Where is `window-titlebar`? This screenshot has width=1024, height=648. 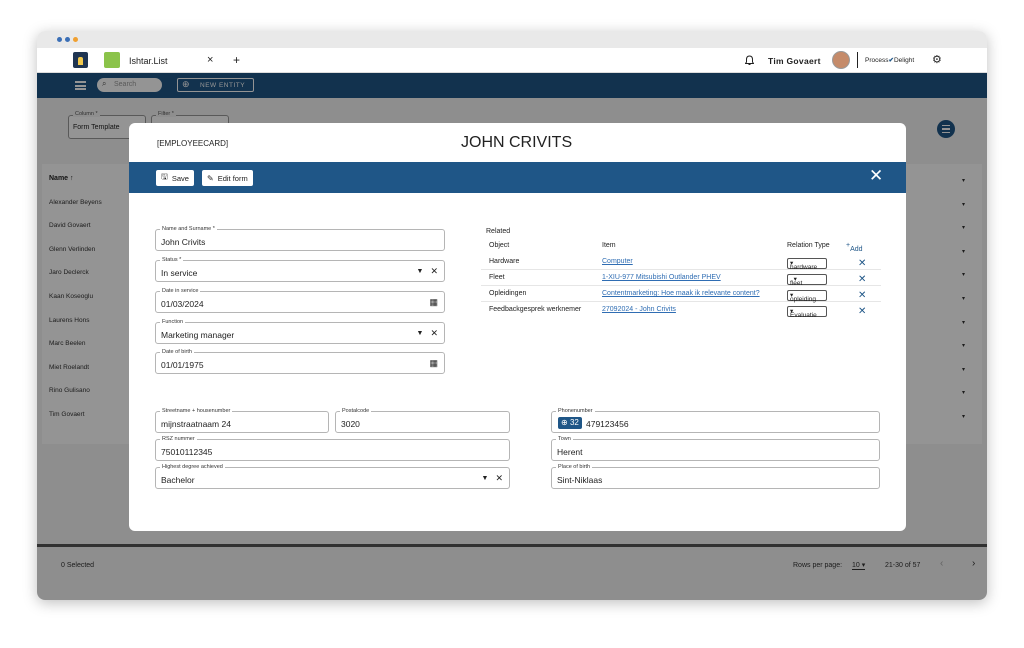
window-titlebar is located at coordinates (512, 39).